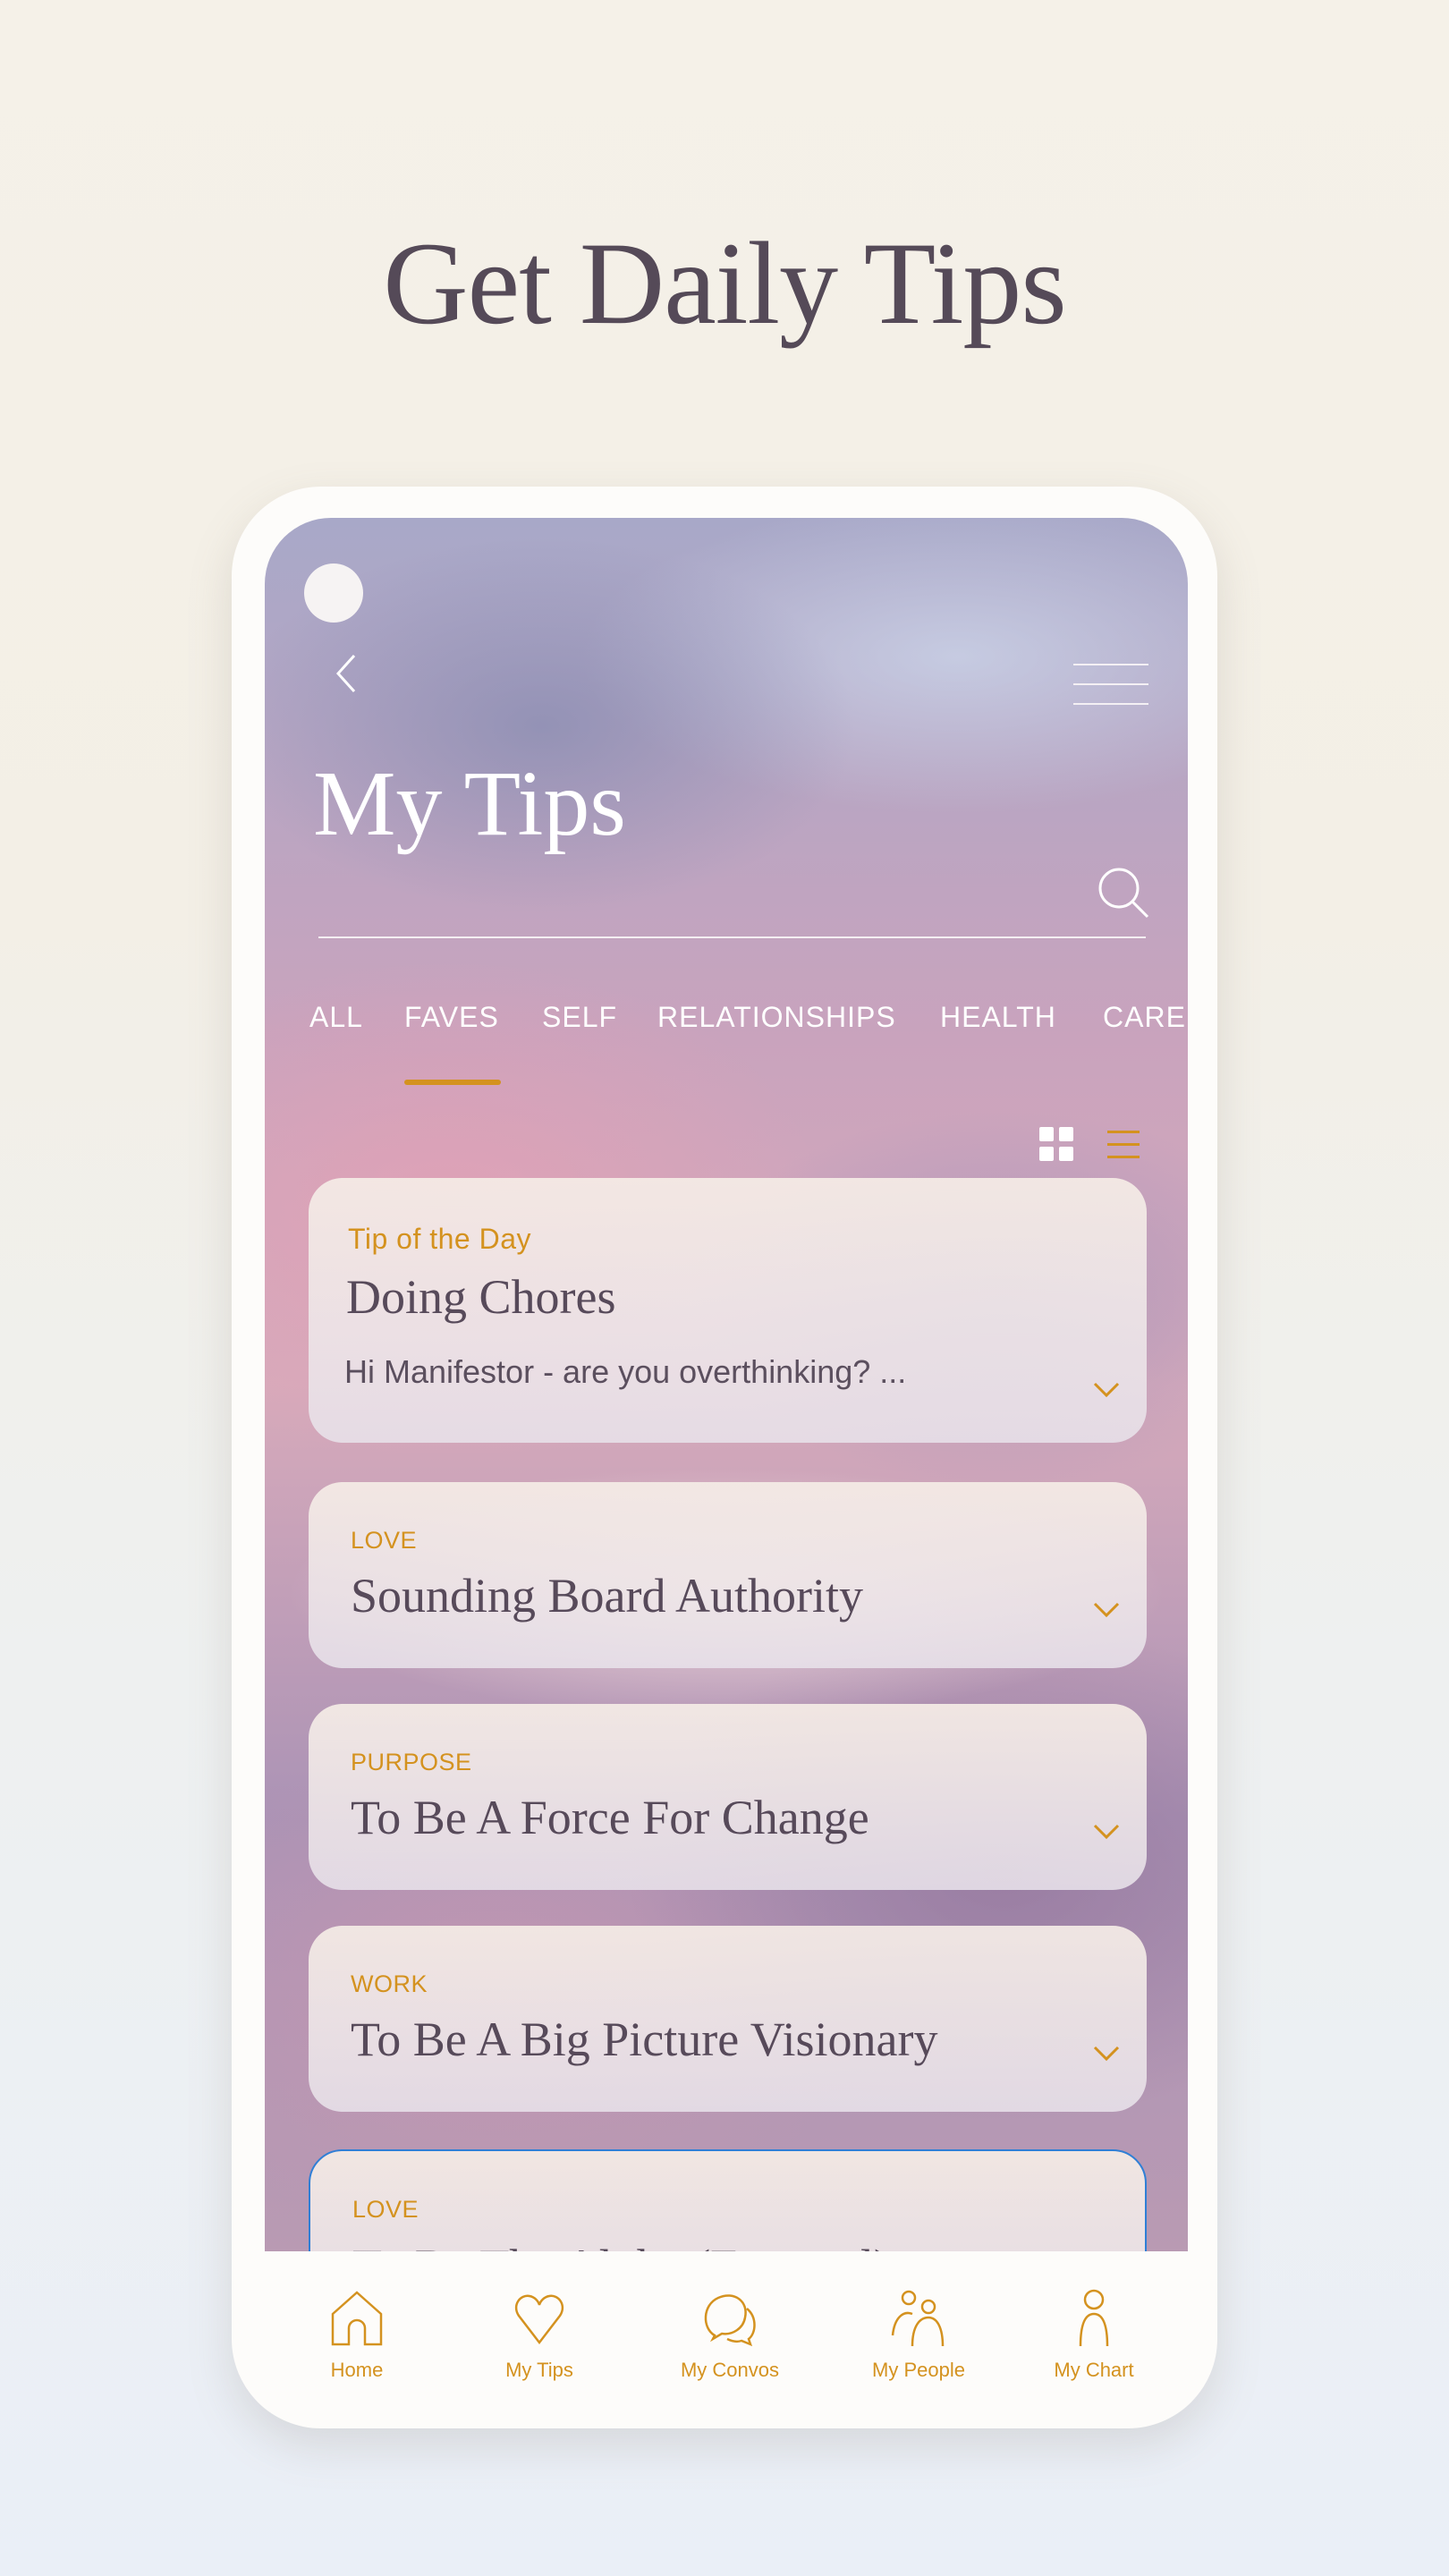 The image size is (1449, 2576). What do you see at coordinates (469, 803) in the screenshot?
I see `page-title: My Tips` at bounding box center [469, 803].